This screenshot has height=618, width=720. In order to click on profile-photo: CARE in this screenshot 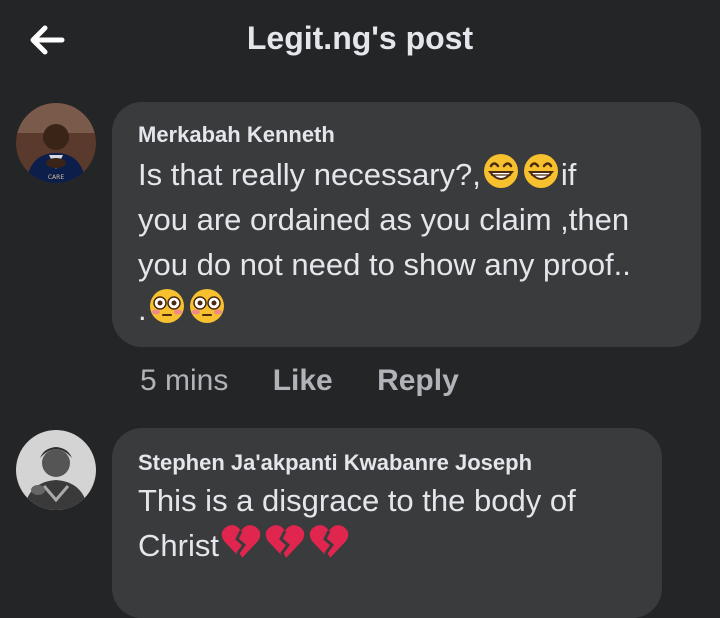, I will do `click(56, 143)`.